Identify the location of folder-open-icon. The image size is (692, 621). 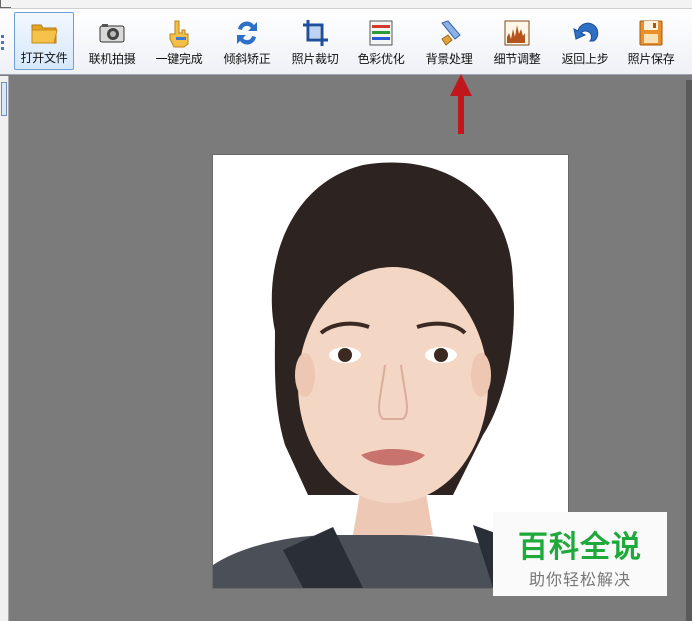
(44, 34).